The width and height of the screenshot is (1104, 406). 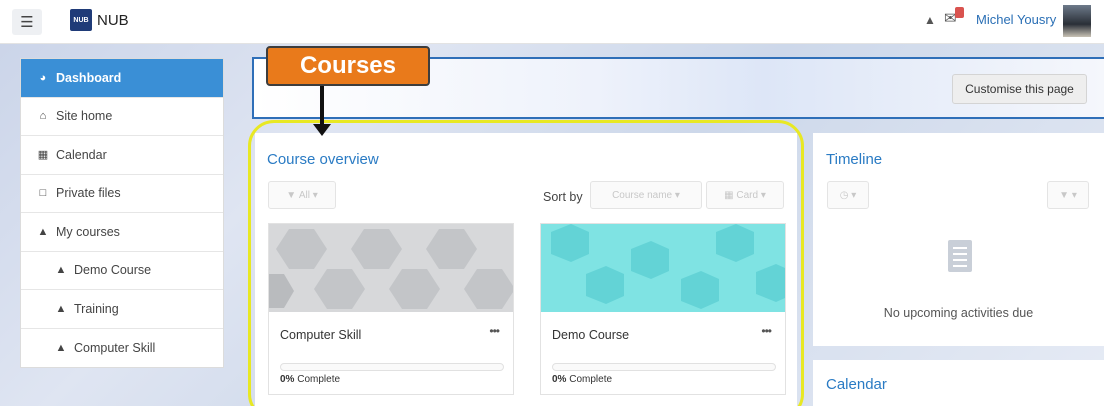 I want to click on nav-item-dashboard: ◕ Dashboard, so click(x=122, y=78).